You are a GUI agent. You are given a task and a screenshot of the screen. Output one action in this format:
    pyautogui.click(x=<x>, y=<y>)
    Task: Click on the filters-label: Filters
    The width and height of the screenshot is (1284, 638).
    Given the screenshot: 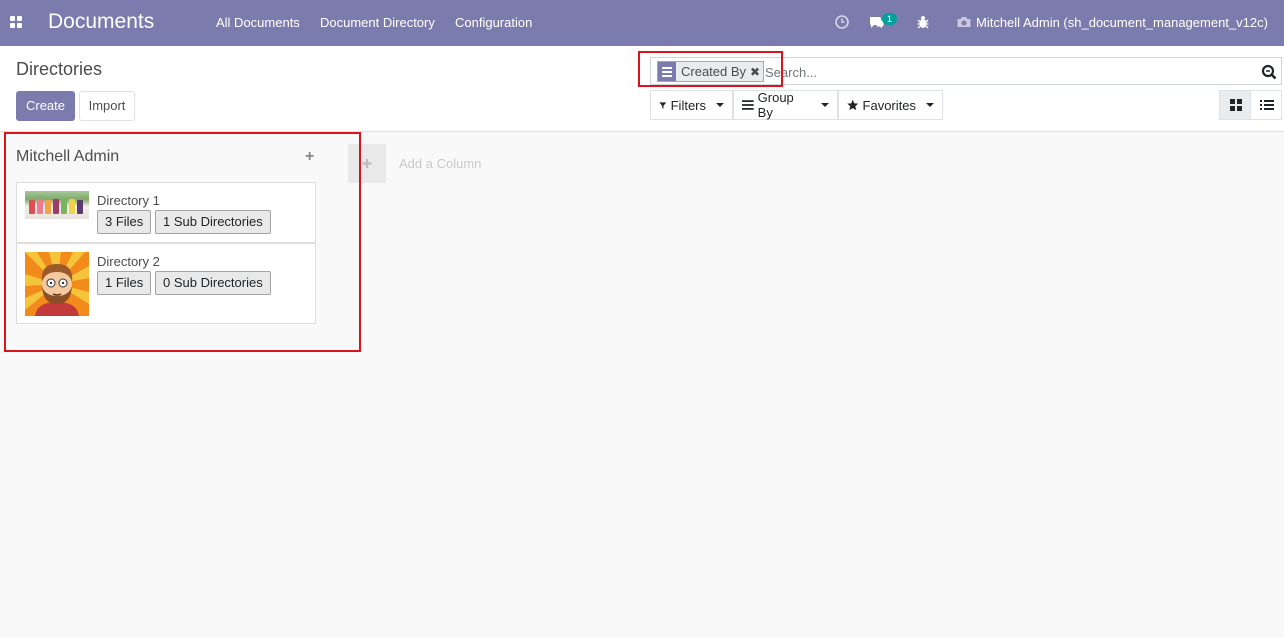 What is the action you would take?
    pyautogui.click(x=688, y=105)
    